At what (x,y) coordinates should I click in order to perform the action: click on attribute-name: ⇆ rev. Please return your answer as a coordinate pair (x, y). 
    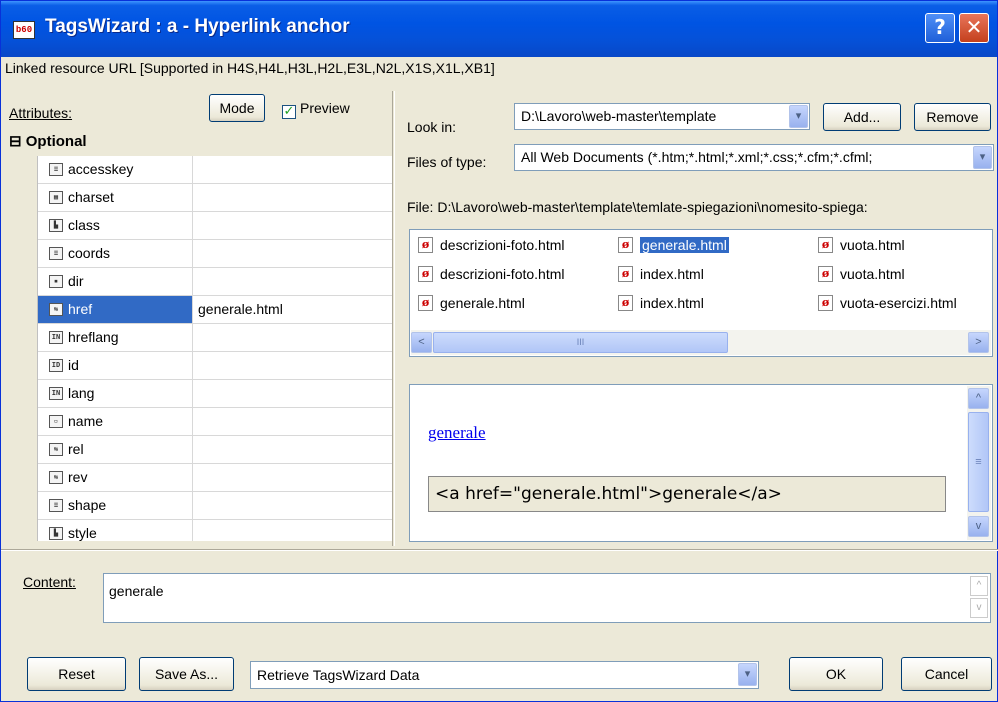
    Looking at the image, I should click on (115, 477).